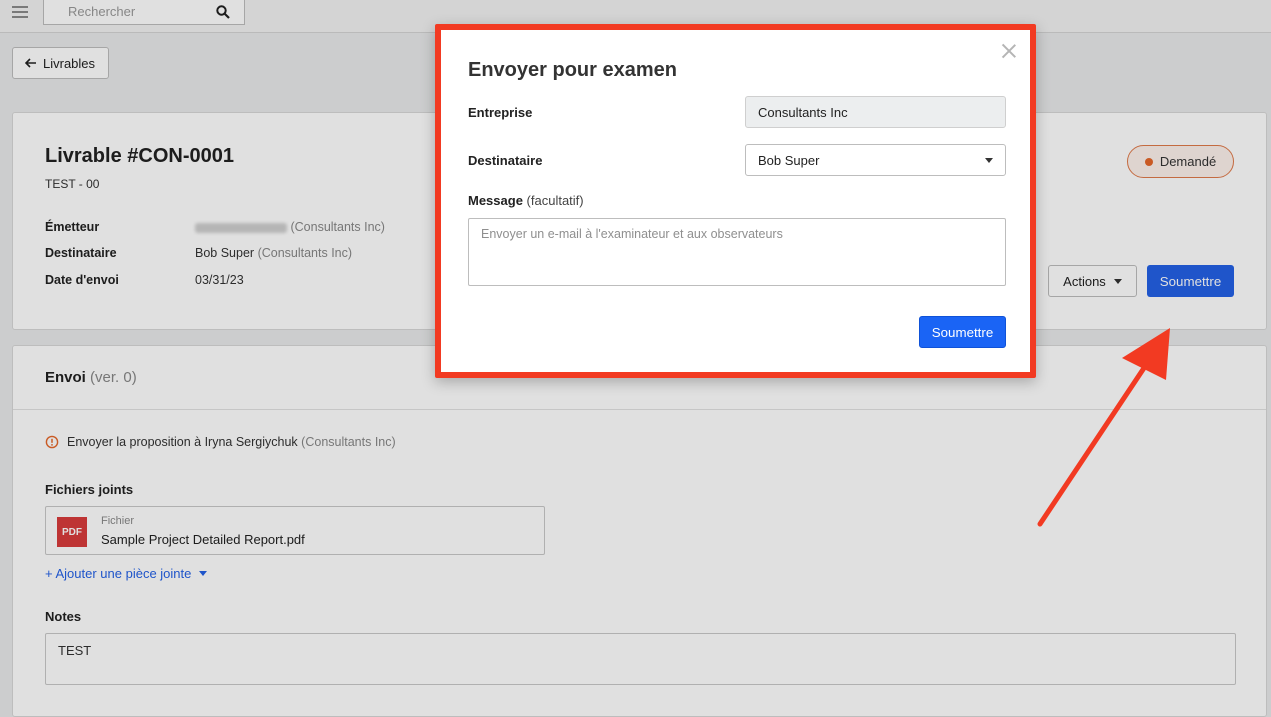 Image resolution: width=1271 pixels, height=717 pixels. Describe the element at coordinates (789, 160) in the screenshot. I see `recipient-select-value: Bob Super` at that location.